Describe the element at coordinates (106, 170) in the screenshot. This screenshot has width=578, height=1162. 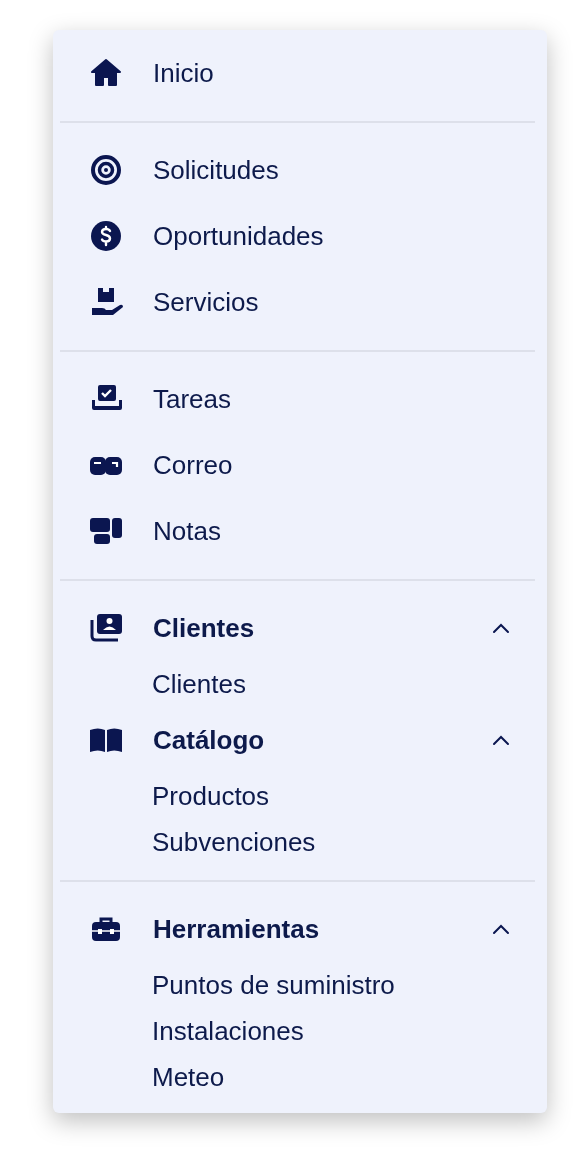
I see `target-icon` at that location.